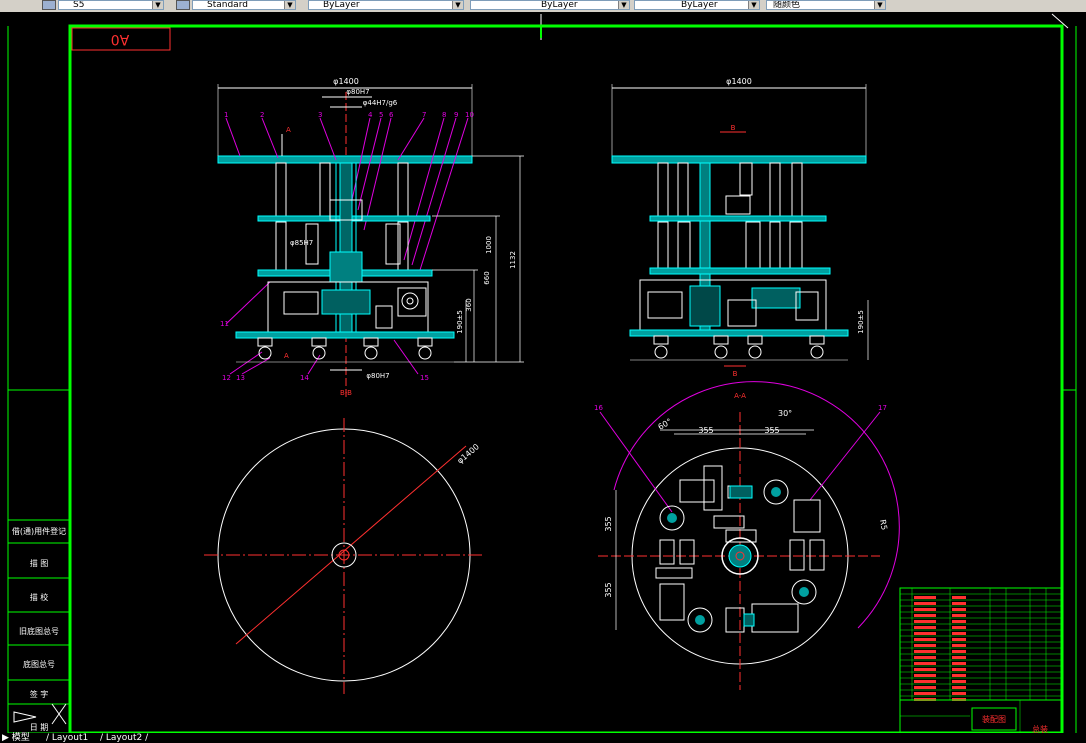  I want to click on section-dim-r: R5, so click(883, 525).